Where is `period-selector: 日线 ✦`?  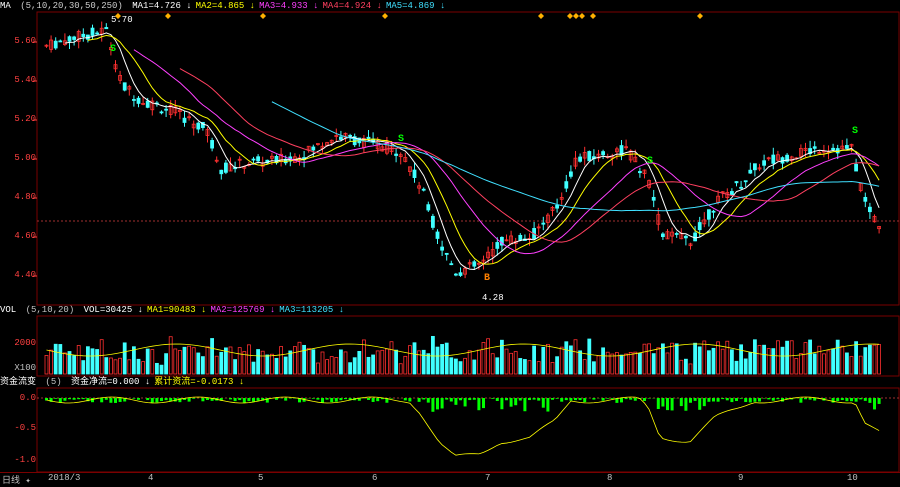
period-selector: 日线 ✦ is located at coordinates (16, 479).